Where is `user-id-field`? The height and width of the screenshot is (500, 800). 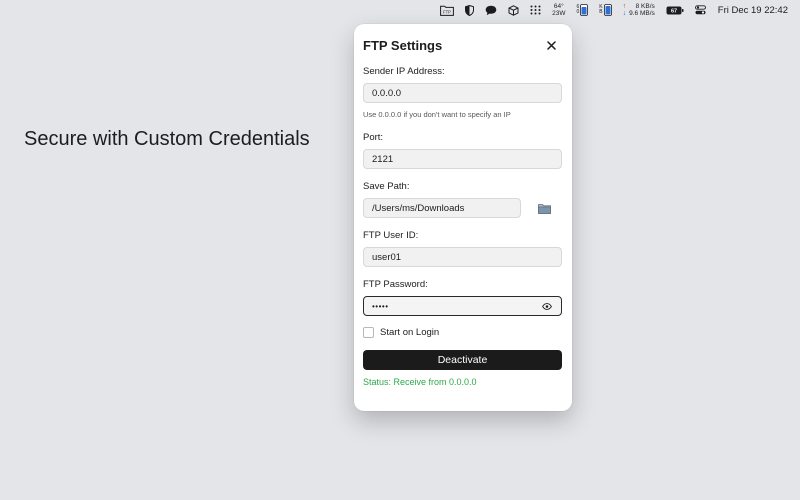
user-id-field is located at coordinates (462, 257).